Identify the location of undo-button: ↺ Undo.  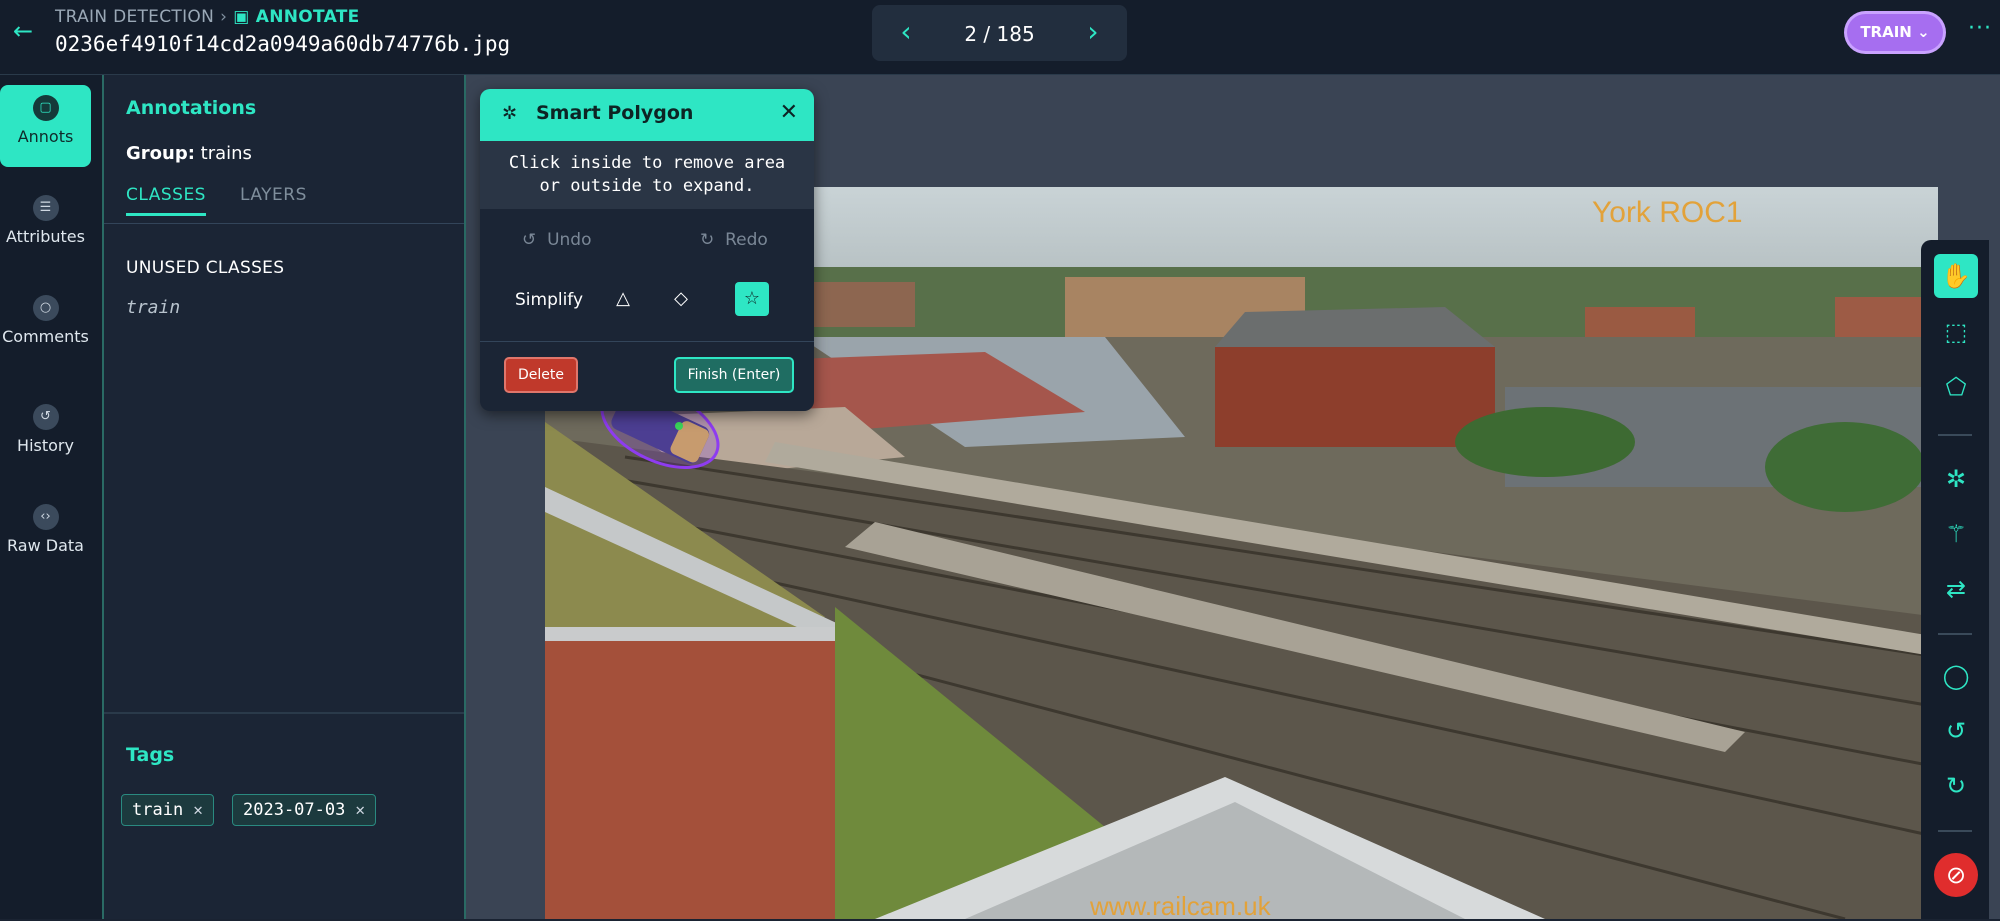
(556, 240).